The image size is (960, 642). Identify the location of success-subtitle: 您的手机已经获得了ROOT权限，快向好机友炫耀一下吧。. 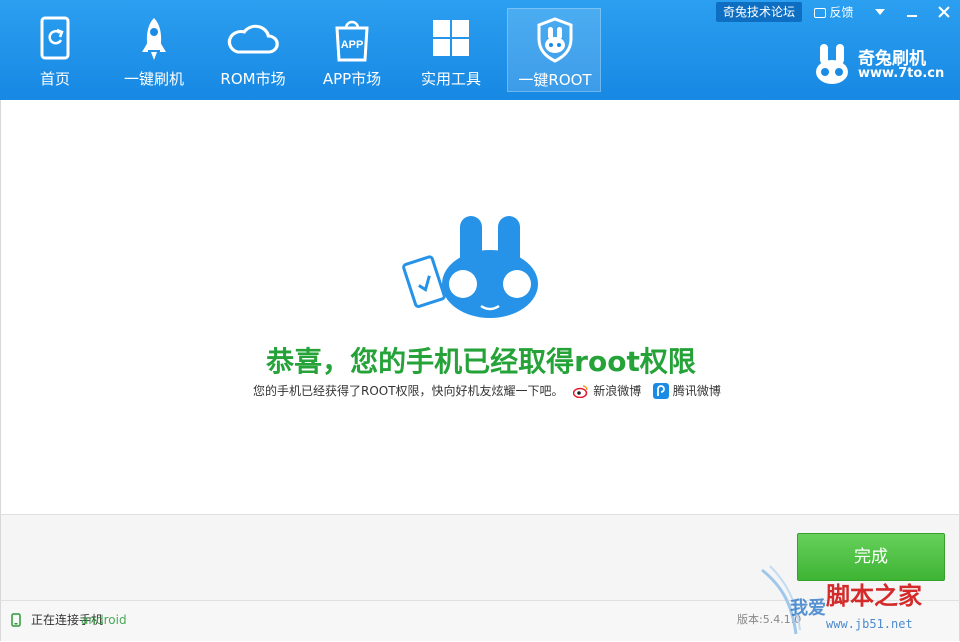
(408, 391).